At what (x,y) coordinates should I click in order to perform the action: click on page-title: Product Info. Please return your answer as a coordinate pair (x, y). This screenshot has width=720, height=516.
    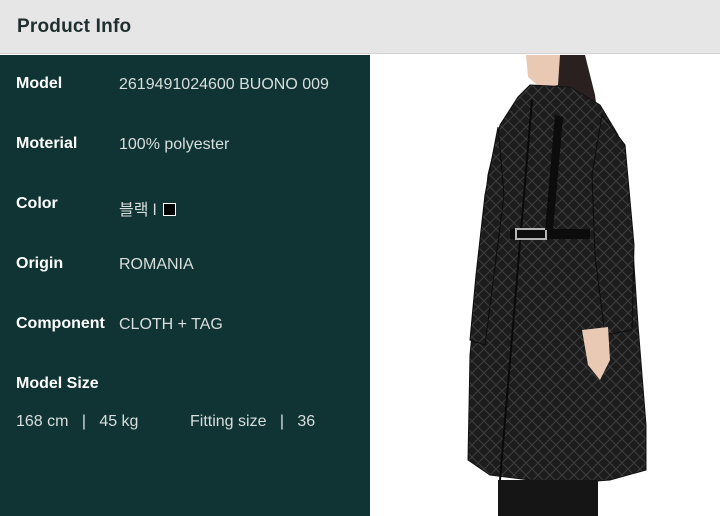
    Looking at the image, I should click on (74, 26).